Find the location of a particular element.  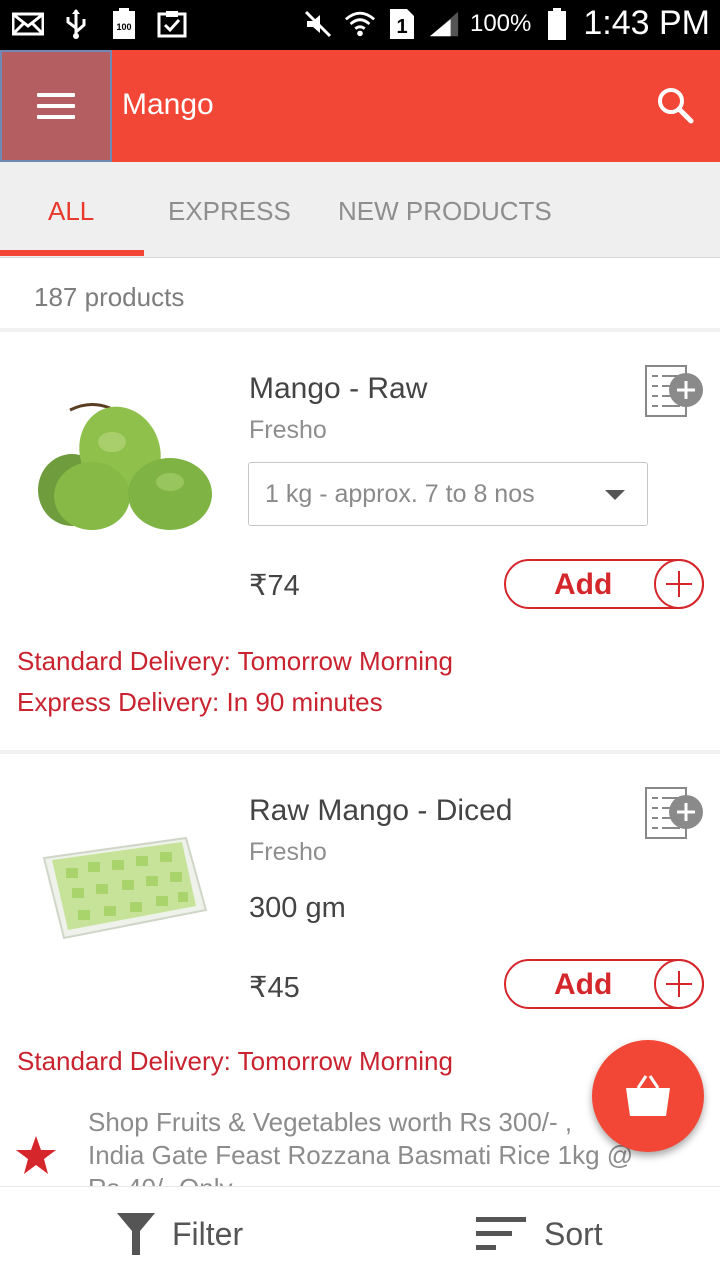

tab-bar: ALL EXPRESS NEW PRODUCTS is located at coordinates (360, 210).